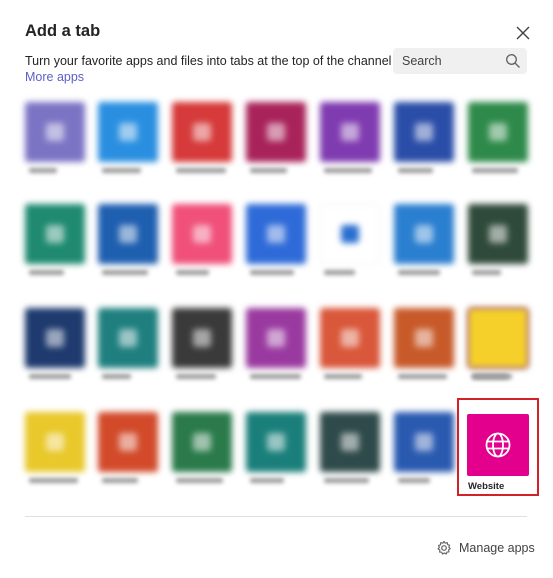  Describe the element at coordinates (486, 486) in the screenshot. I see `website-app-label: Website` at that location.